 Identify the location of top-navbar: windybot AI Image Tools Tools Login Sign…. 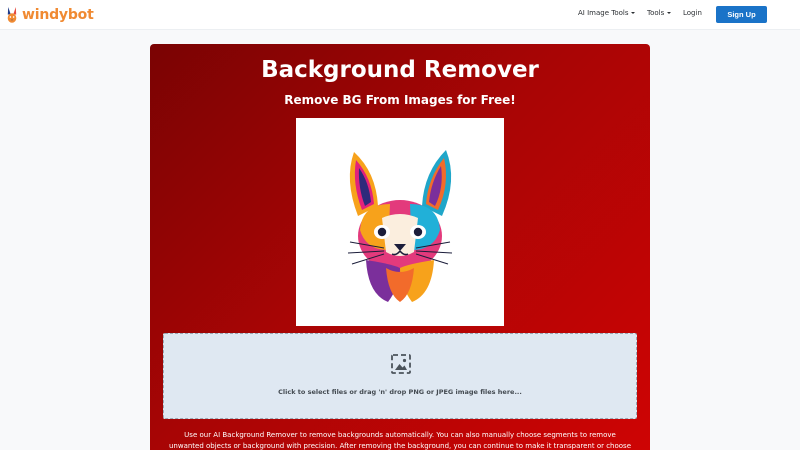
(400, 15).